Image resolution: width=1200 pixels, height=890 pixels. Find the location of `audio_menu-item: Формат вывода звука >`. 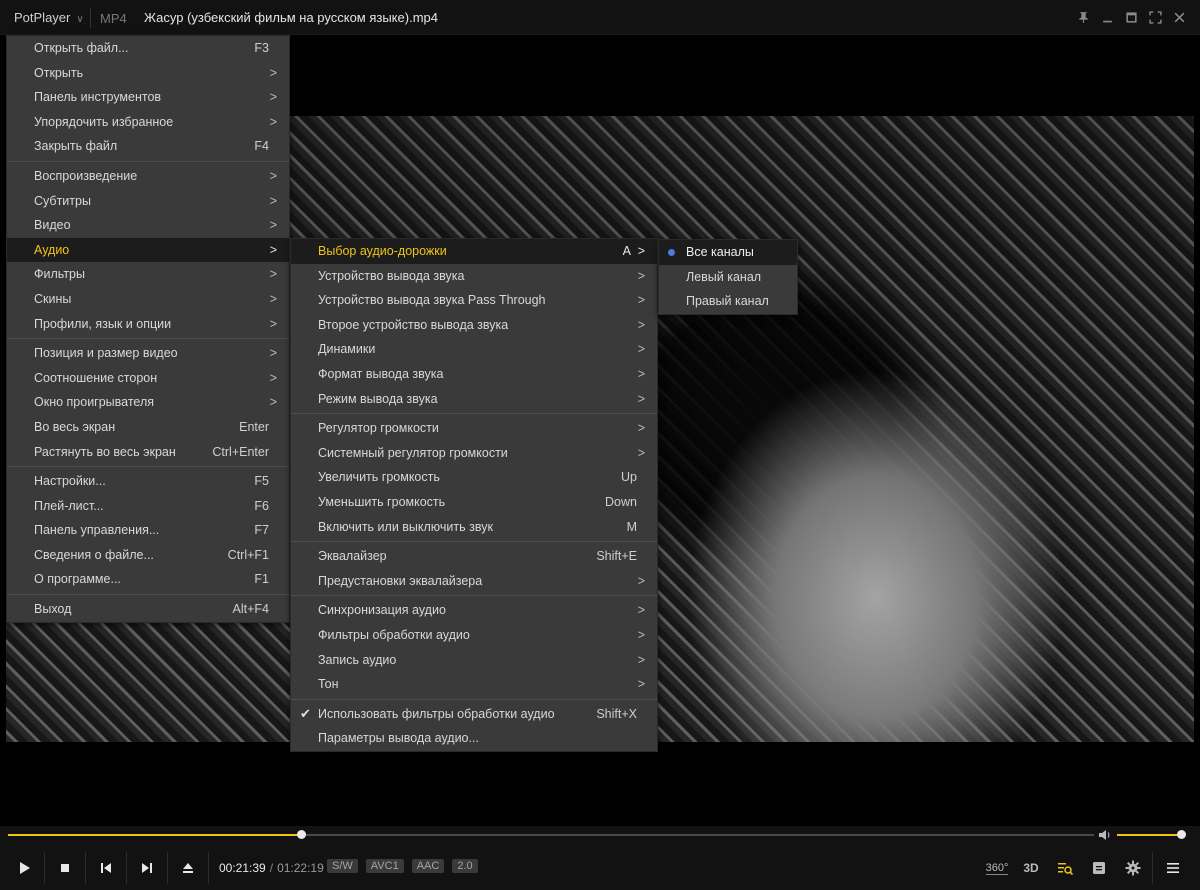

audio_menu-item: Формат вывода звука > is located at coordinates (474, 374).